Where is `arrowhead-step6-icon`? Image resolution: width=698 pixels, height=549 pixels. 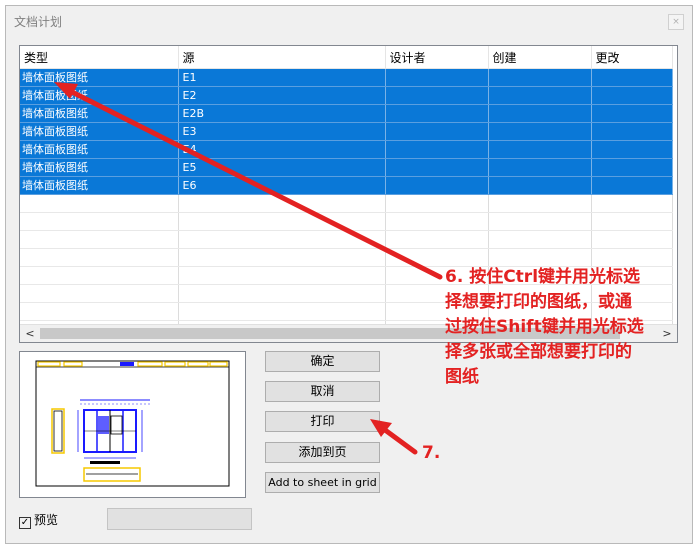
arrowhead-step6-icon is located at coordinates (66, 90).